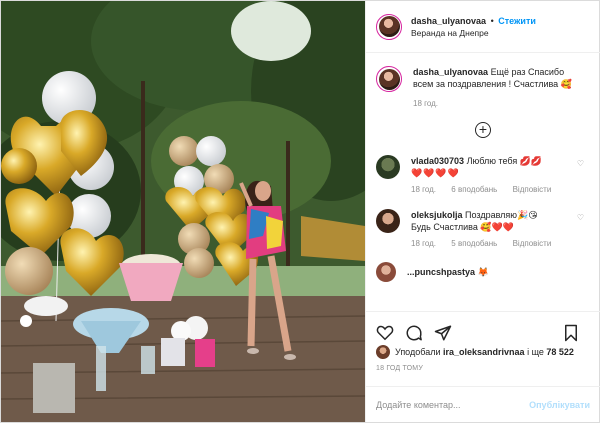 The image size is (600, 423). Describe the element at coordinates (462, 227) in the screenshot. I see `comment-text-line2: Будь Счастлива 🥰❤️❤️` at that location.